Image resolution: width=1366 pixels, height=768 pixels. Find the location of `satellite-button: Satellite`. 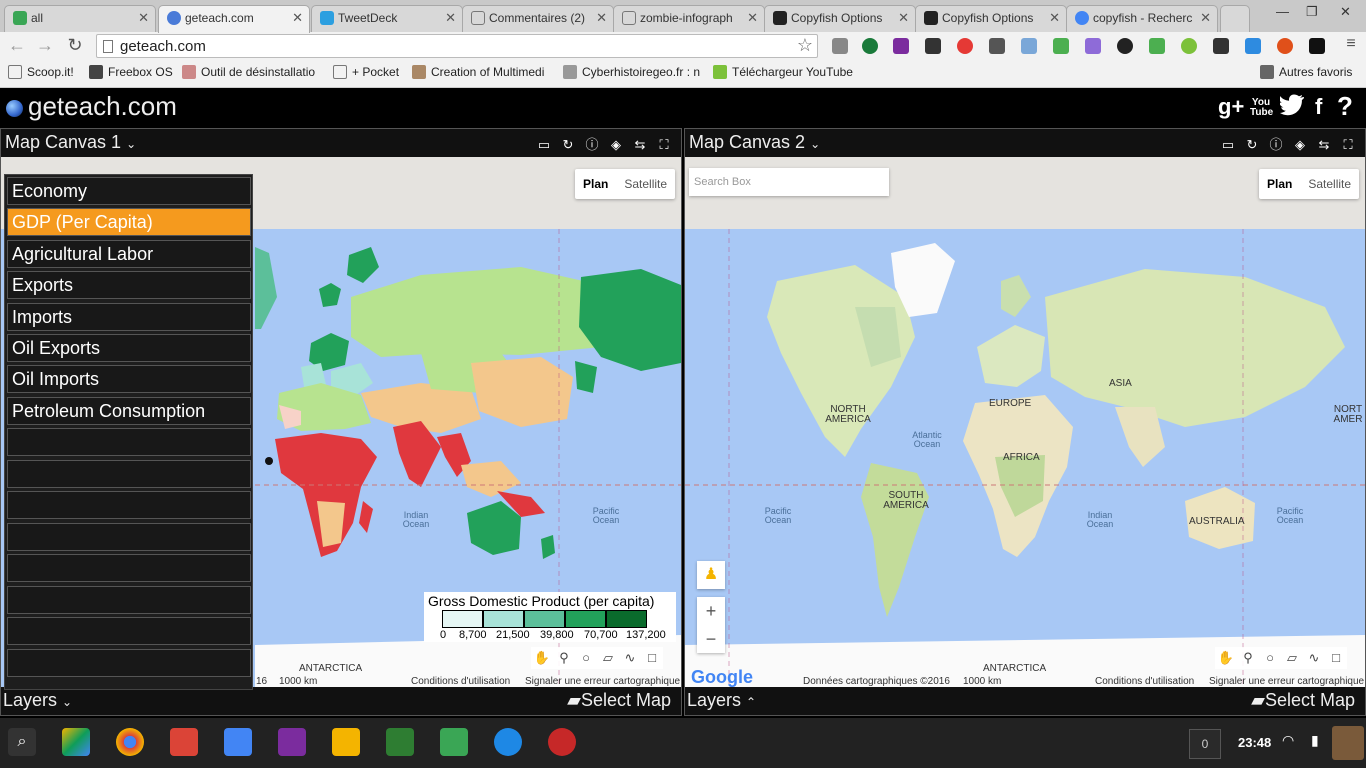

satellite-button: Satellite is located at coordinates (1329, 184).